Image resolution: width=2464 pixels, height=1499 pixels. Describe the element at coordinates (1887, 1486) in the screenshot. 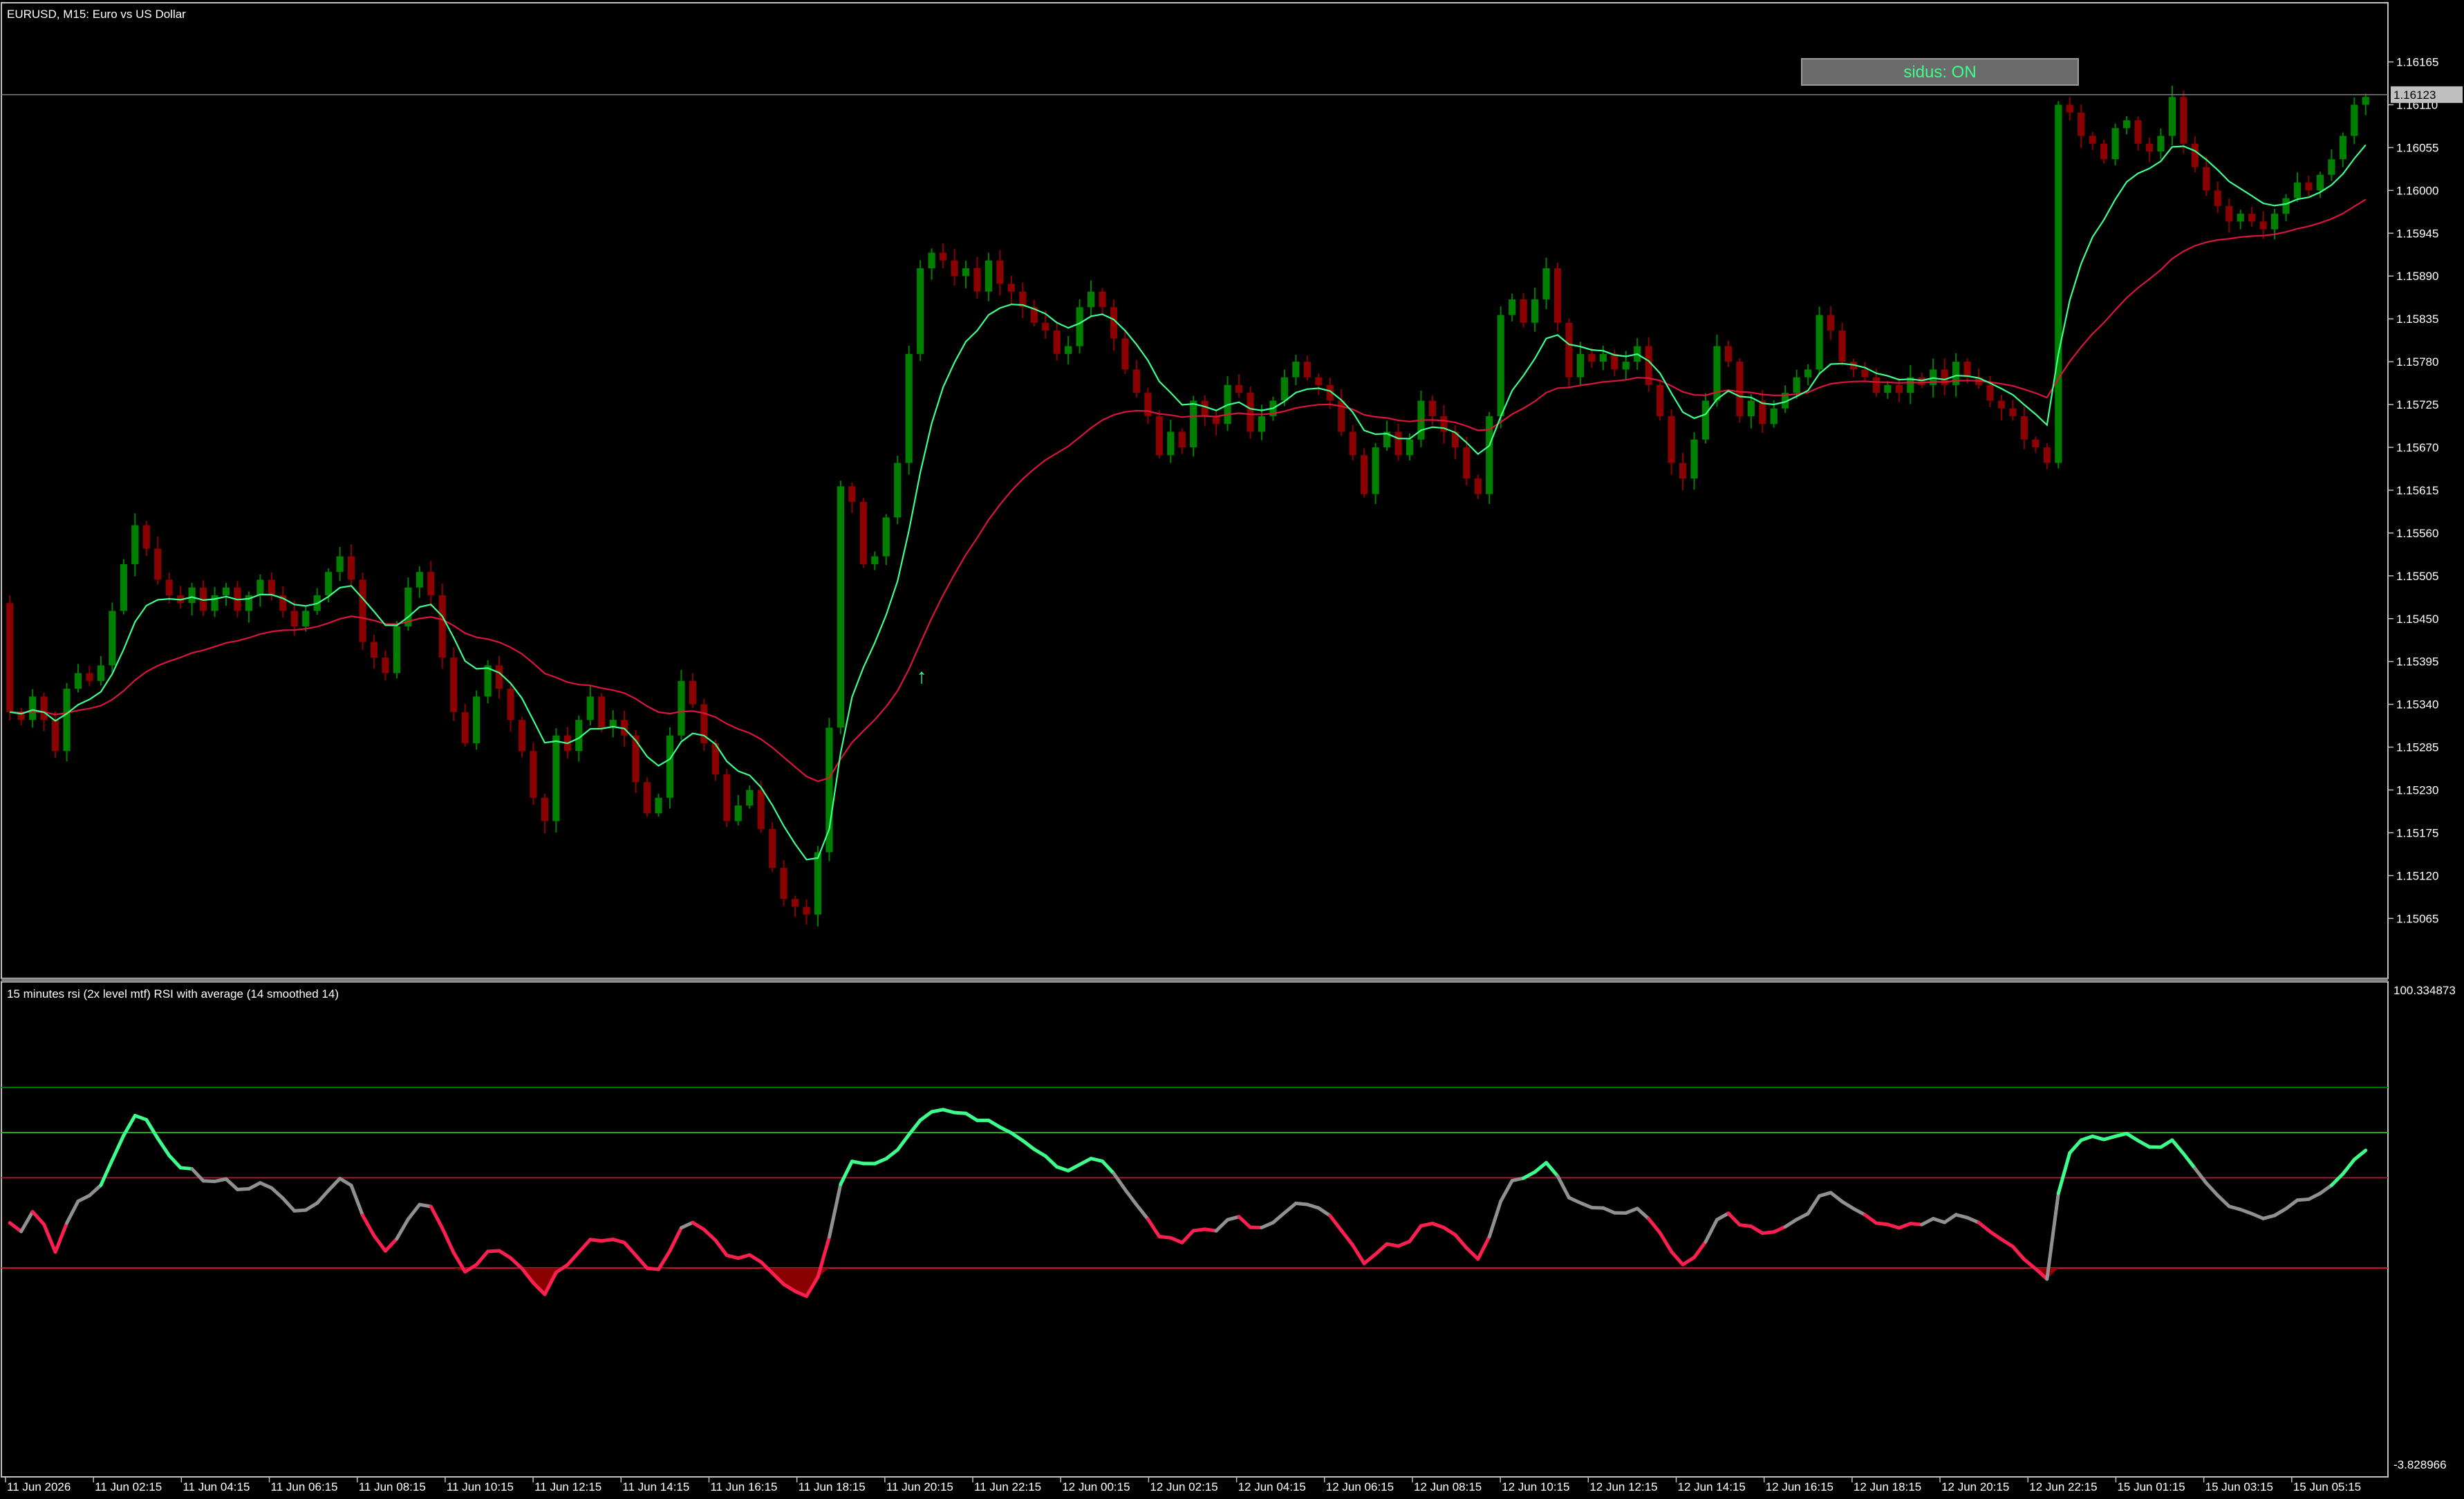

I see `time-label: 12 Jun 18:15` at that location.